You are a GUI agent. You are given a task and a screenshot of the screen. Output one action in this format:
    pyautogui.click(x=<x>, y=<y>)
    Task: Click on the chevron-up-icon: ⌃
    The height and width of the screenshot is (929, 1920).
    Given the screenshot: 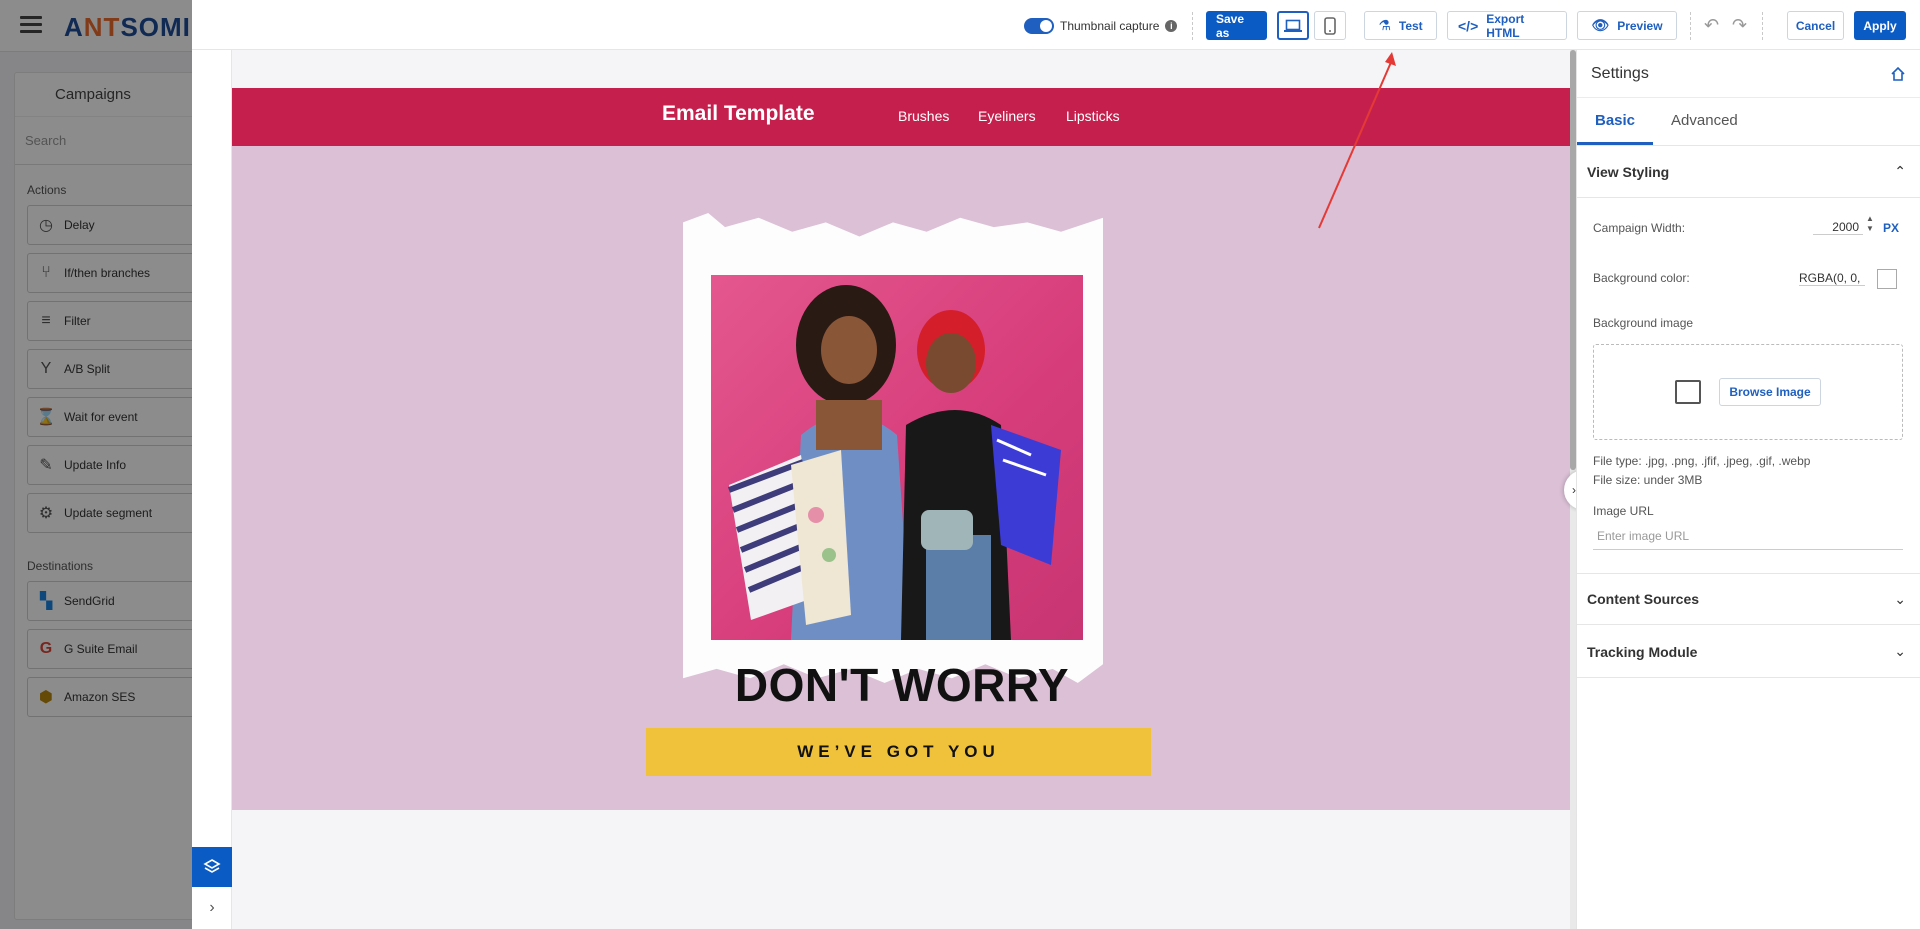 What is the action you would take?
    pyautogui.click(x=1900, y=171)
    